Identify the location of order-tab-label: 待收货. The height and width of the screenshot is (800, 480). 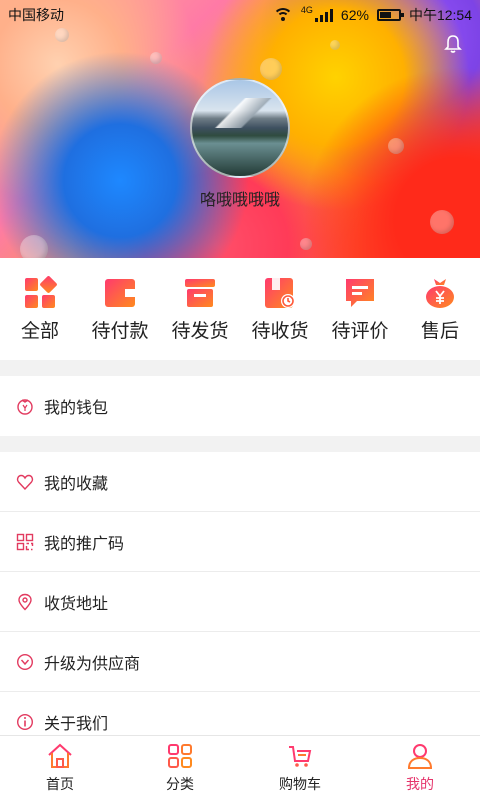
(280, 331).